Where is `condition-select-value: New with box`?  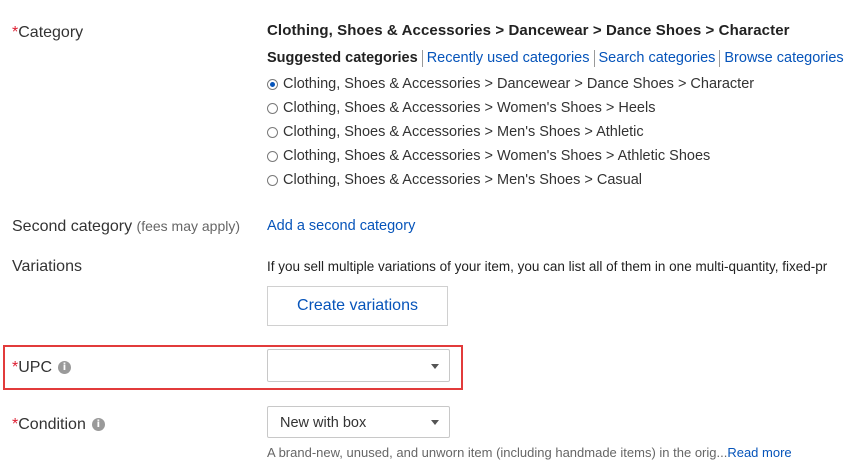 condition-select-value: New with box is located at coordinates (323, 423).